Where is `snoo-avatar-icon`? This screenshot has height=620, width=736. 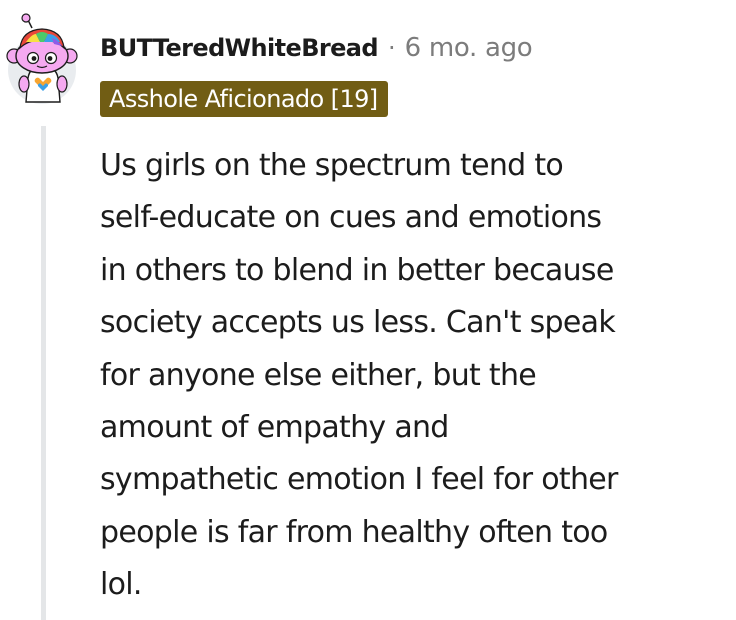
snoo-avatar-icon is located at coordinates (42, 59).